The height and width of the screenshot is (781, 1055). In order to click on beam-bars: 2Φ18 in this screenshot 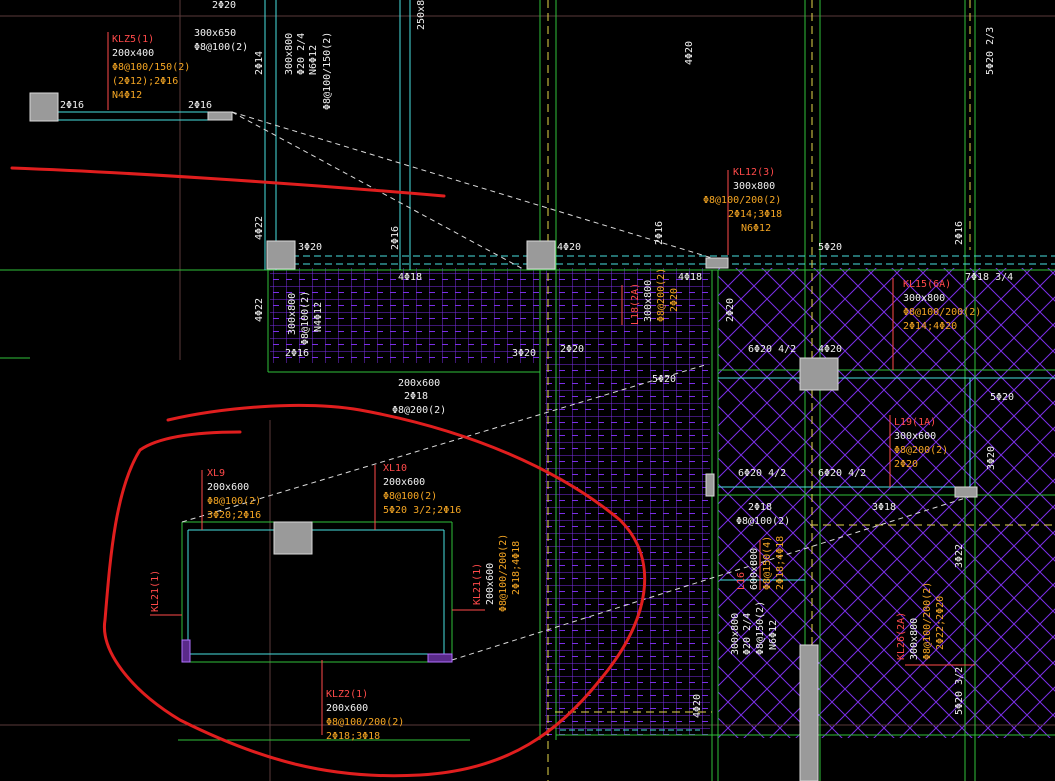, I will do `click(416, 396)`.